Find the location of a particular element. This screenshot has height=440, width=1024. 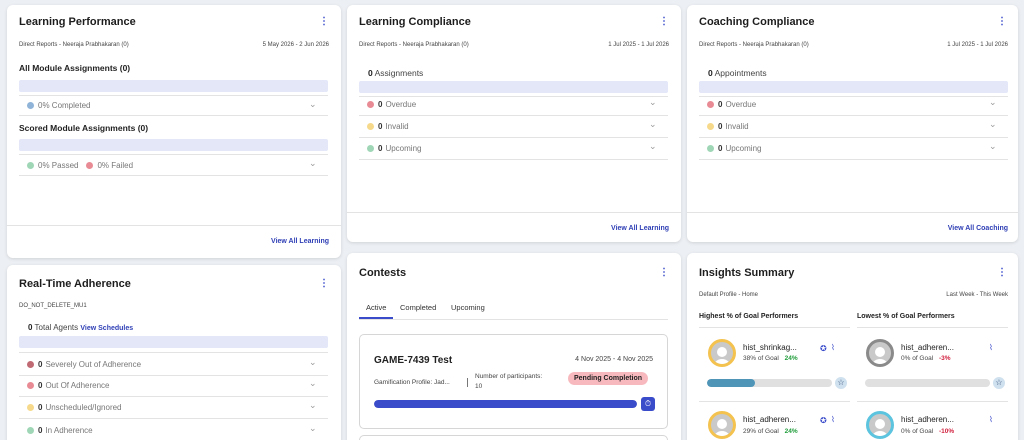

card-title: Insights Summary is located at coordinates (747, 273).